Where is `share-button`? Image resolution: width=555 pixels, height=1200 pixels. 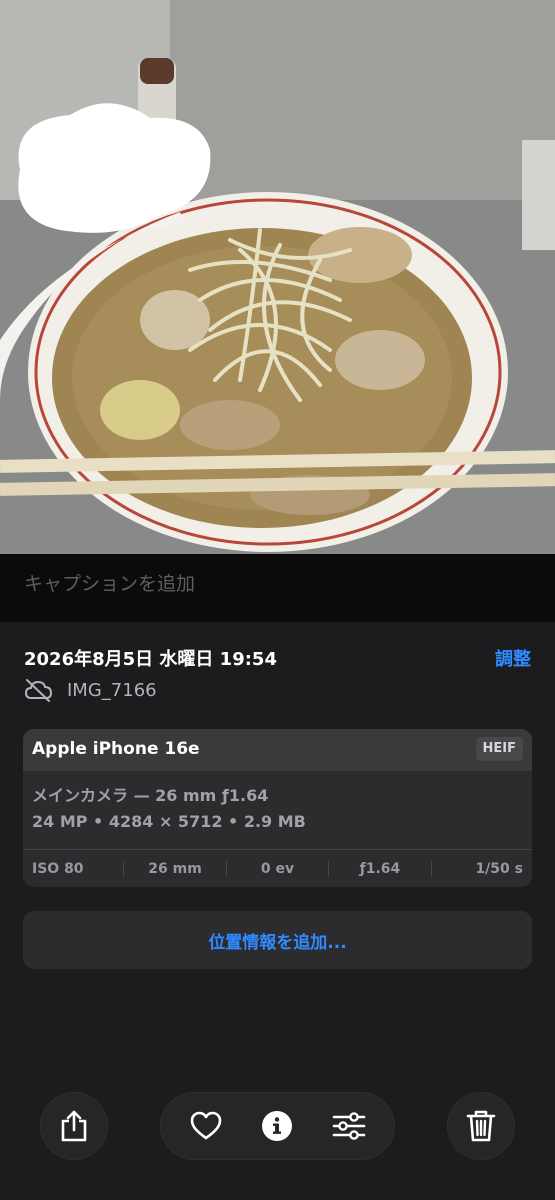 share-button is located at coordinates (74, 1126).